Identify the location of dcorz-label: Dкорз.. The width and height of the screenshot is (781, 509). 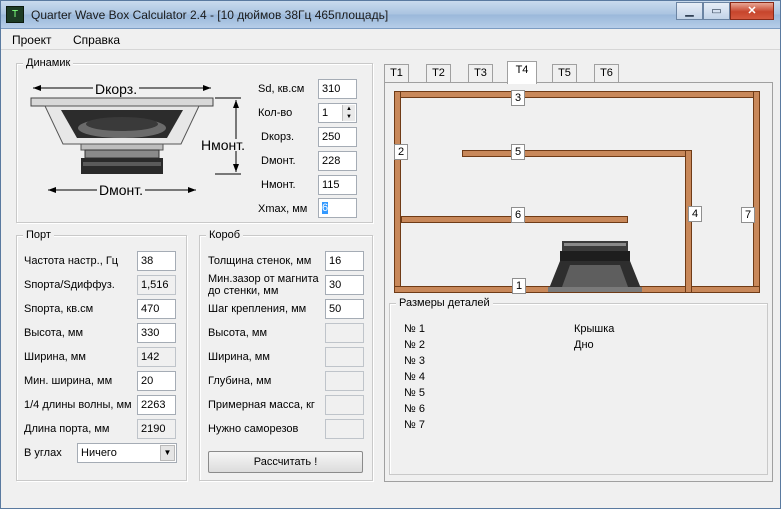
(278, 137).